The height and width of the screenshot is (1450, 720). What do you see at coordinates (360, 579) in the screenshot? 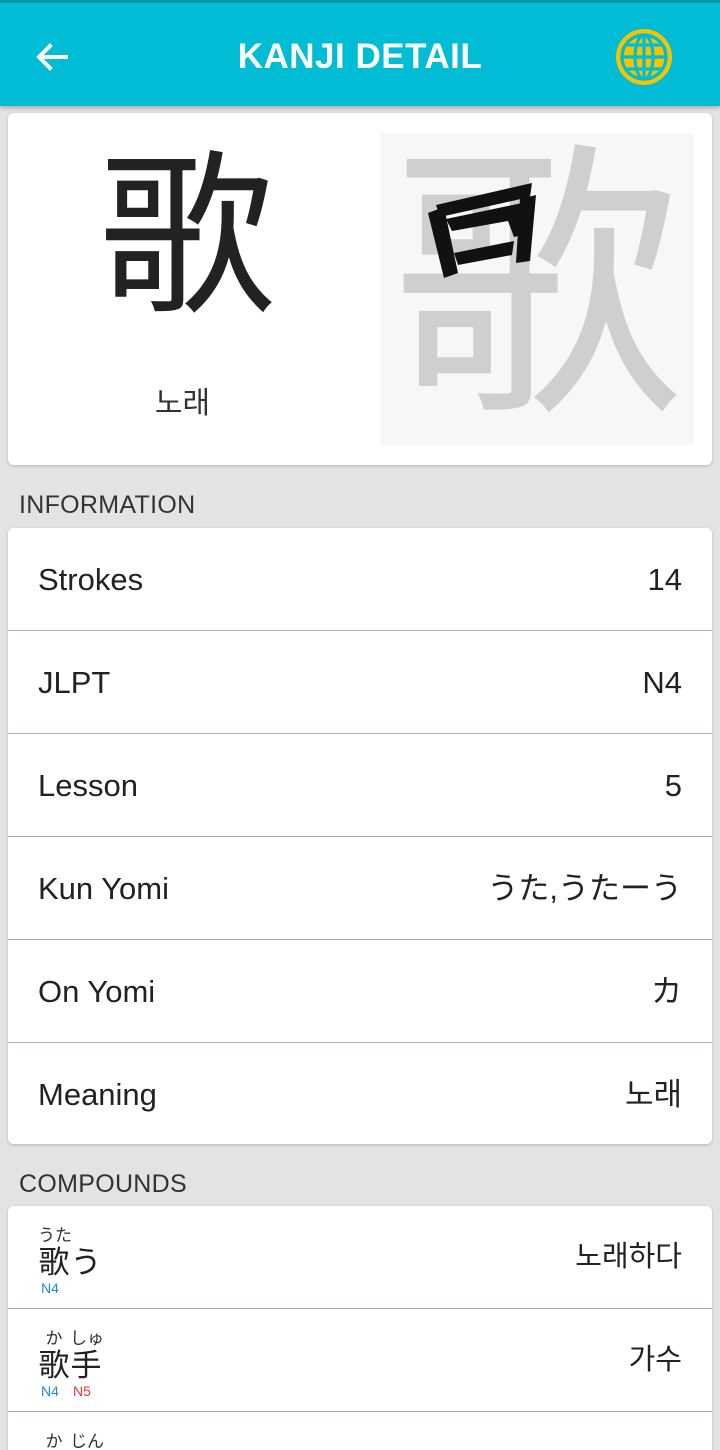
I see `info-row-strokes: Strokes 14` at bounding box center [360, 579].